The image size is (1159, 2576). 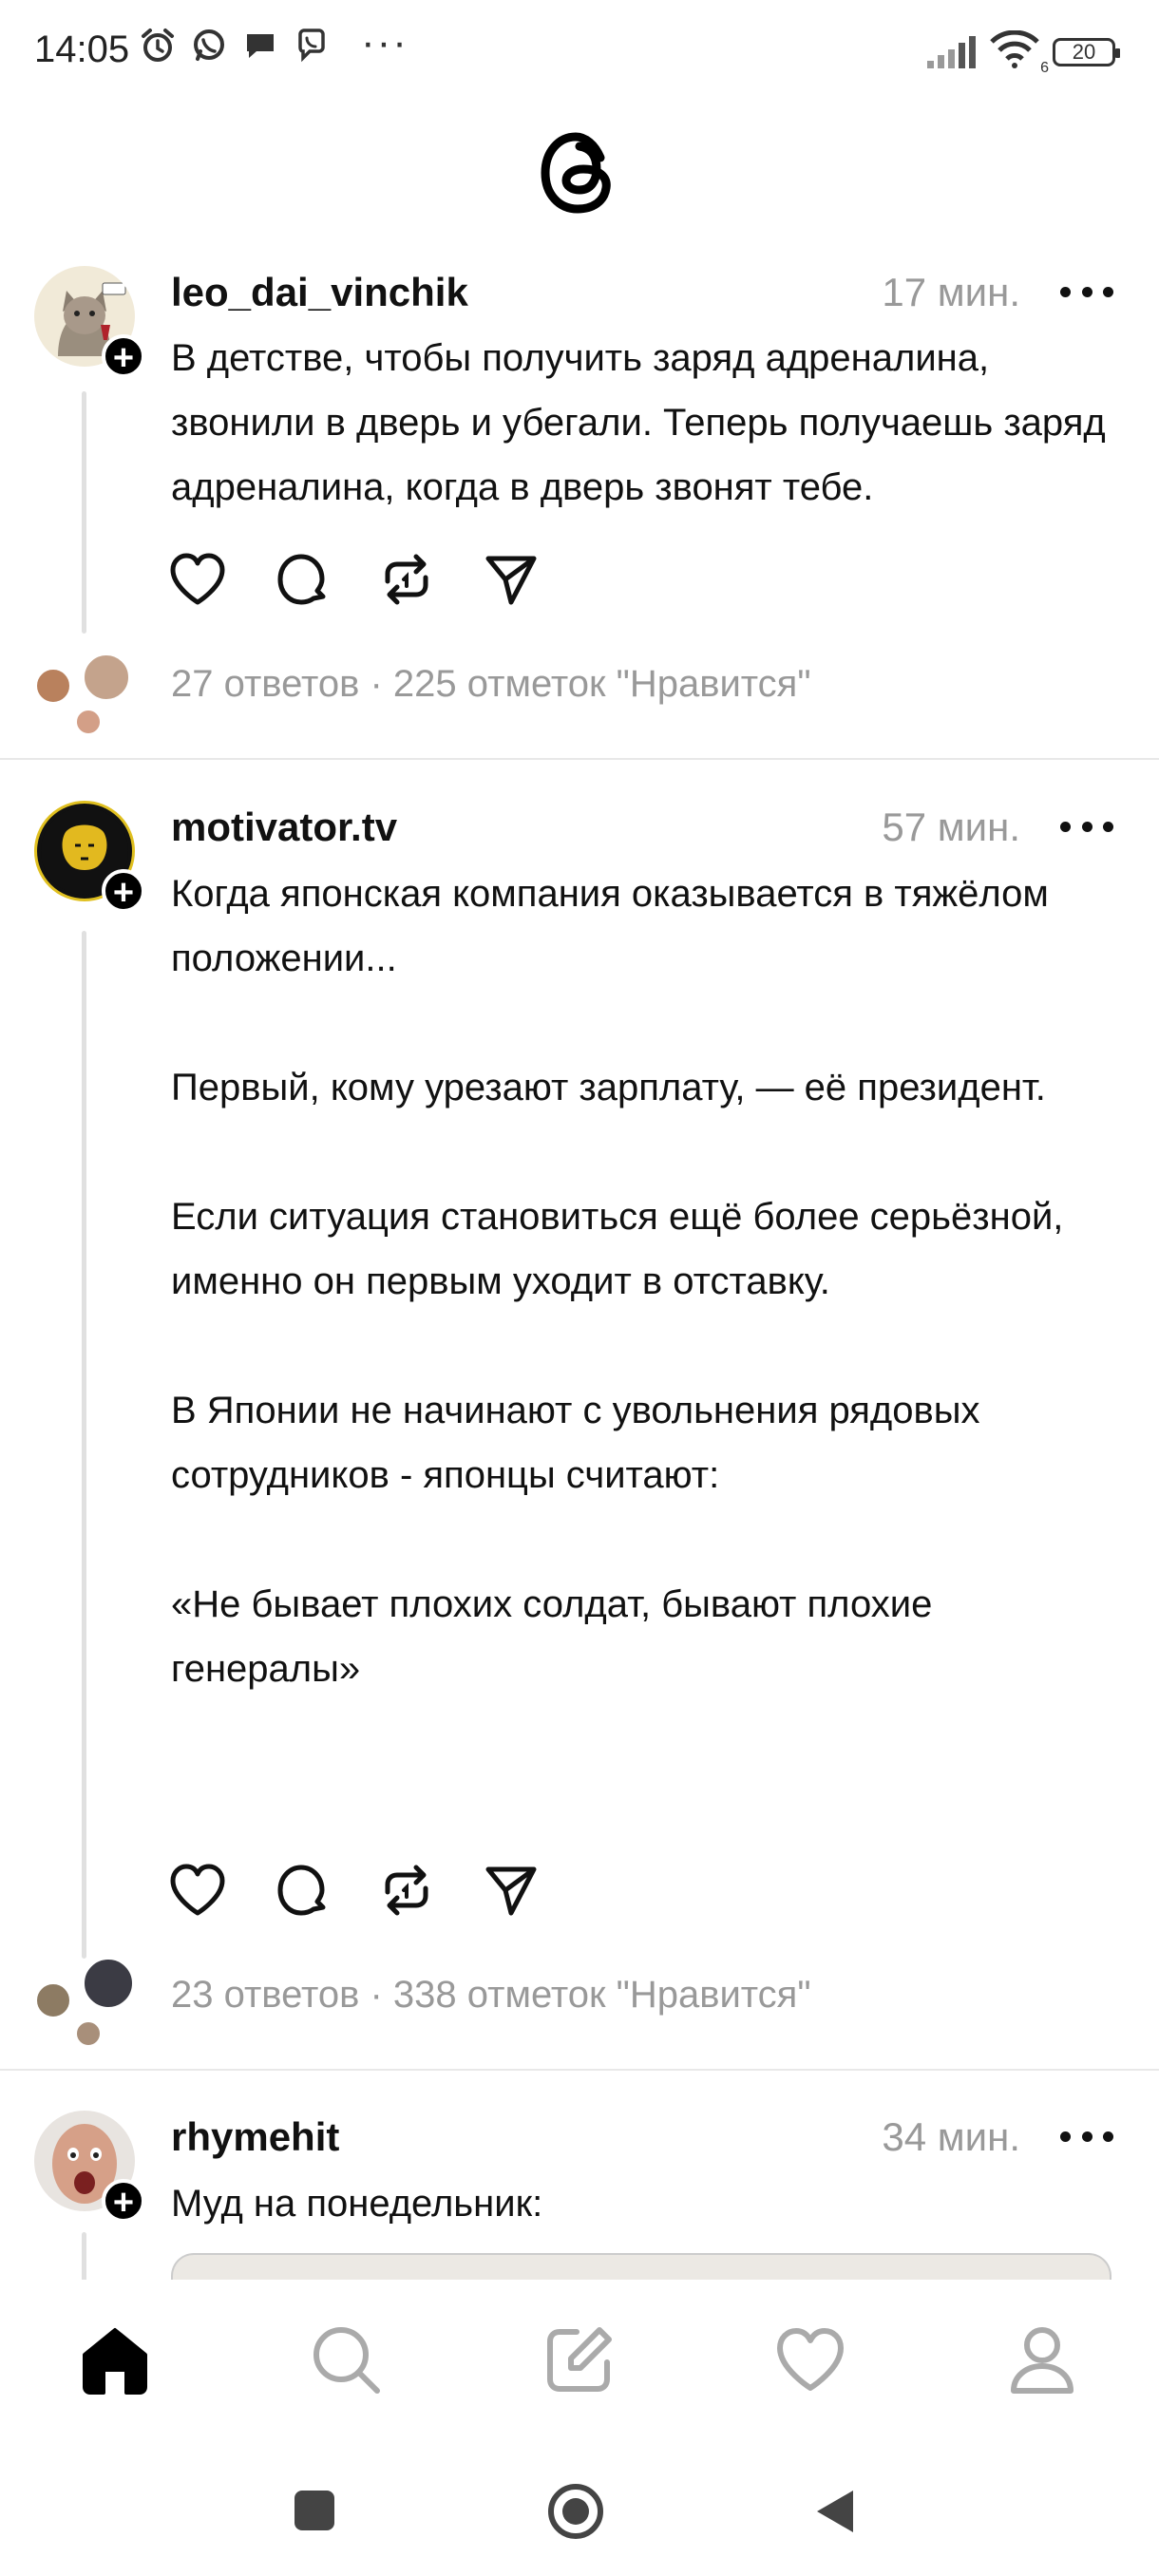 What do you see at coordinates (319, 292) in the screenshot?
I see `post-username: leo_dai_vinchik` at bounding box center [319, 292].